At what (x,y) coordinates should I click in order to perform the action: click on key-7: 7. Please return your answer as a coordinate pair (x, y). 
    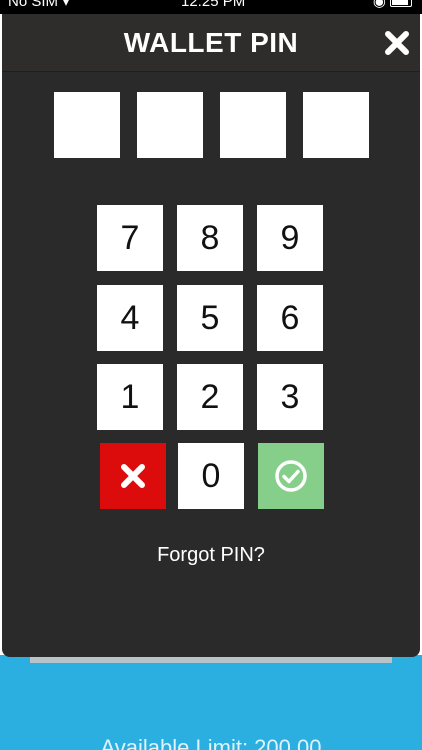
    Looking at the image, I should click on (130, 238).